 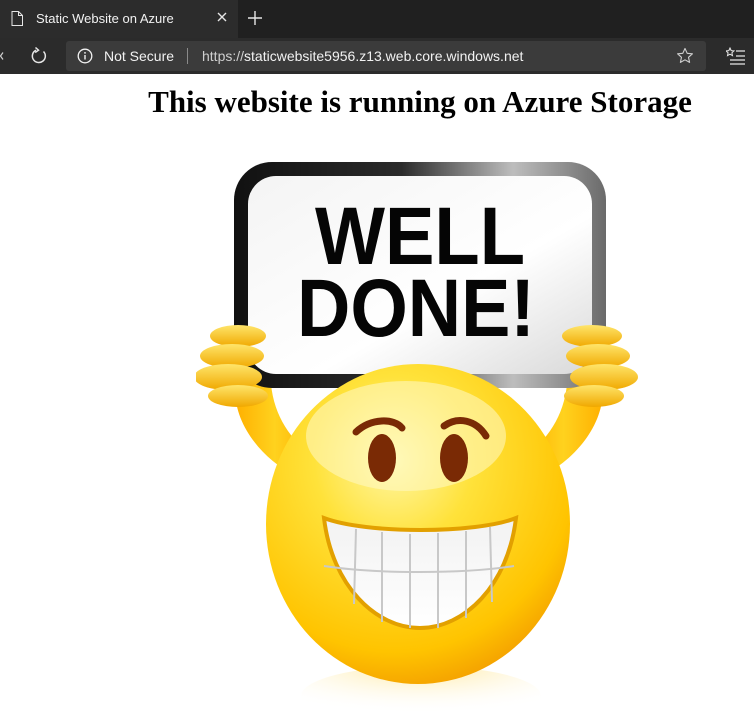 I want to click on tab-strip: Static Website on Azure, so click(x=377, y=19).